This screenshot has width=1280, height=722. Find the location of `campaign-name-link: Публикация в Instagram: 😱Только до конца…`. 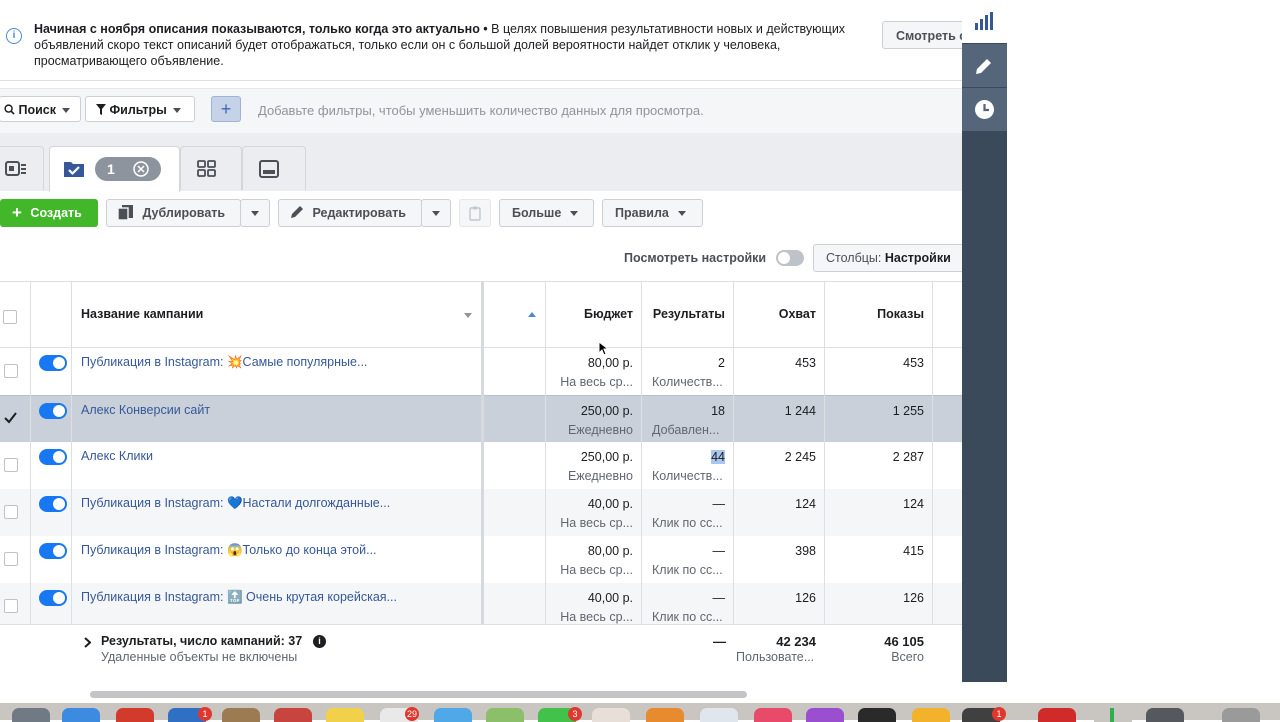

campaign-name-link: Публикация в Instagram: 😱Только до конца… is located at coordinates (229, 550).